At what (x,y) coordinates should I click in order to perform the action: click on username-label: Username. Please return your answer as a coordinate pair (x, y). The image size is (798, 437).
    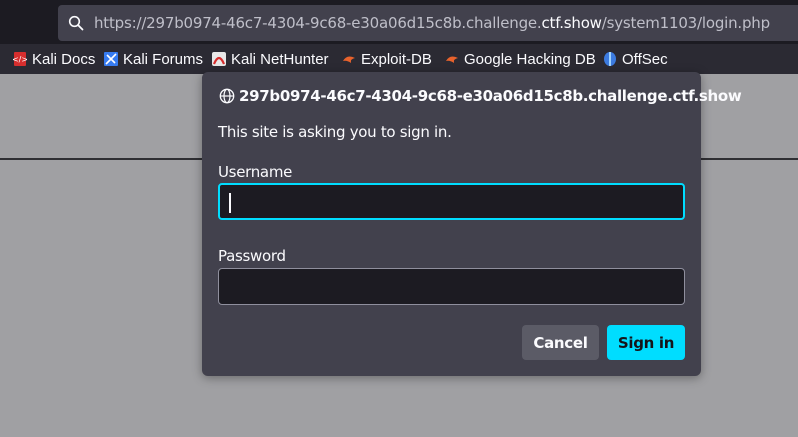
    Looking at the image, I should click on (255, 172).